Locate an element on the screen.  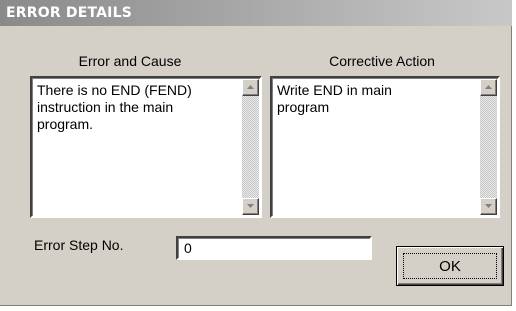
corrective-action-text: Write END in main program is located at coordinates (334, 98).